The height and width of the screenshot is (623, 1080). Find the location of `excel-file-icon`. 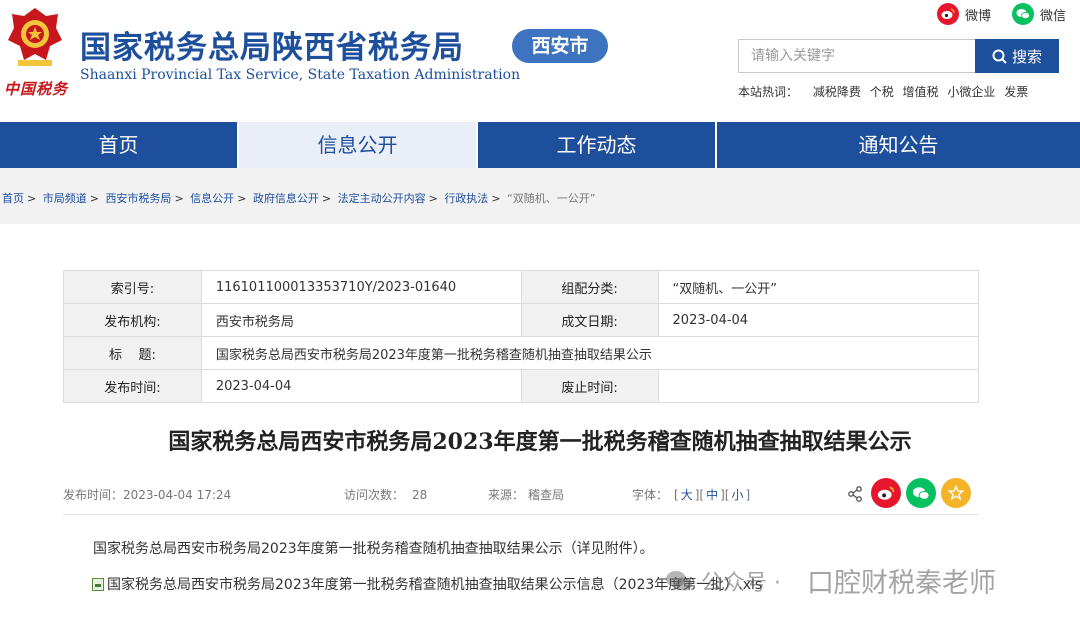

excel-file-icon is located at coordinates (98, 584).